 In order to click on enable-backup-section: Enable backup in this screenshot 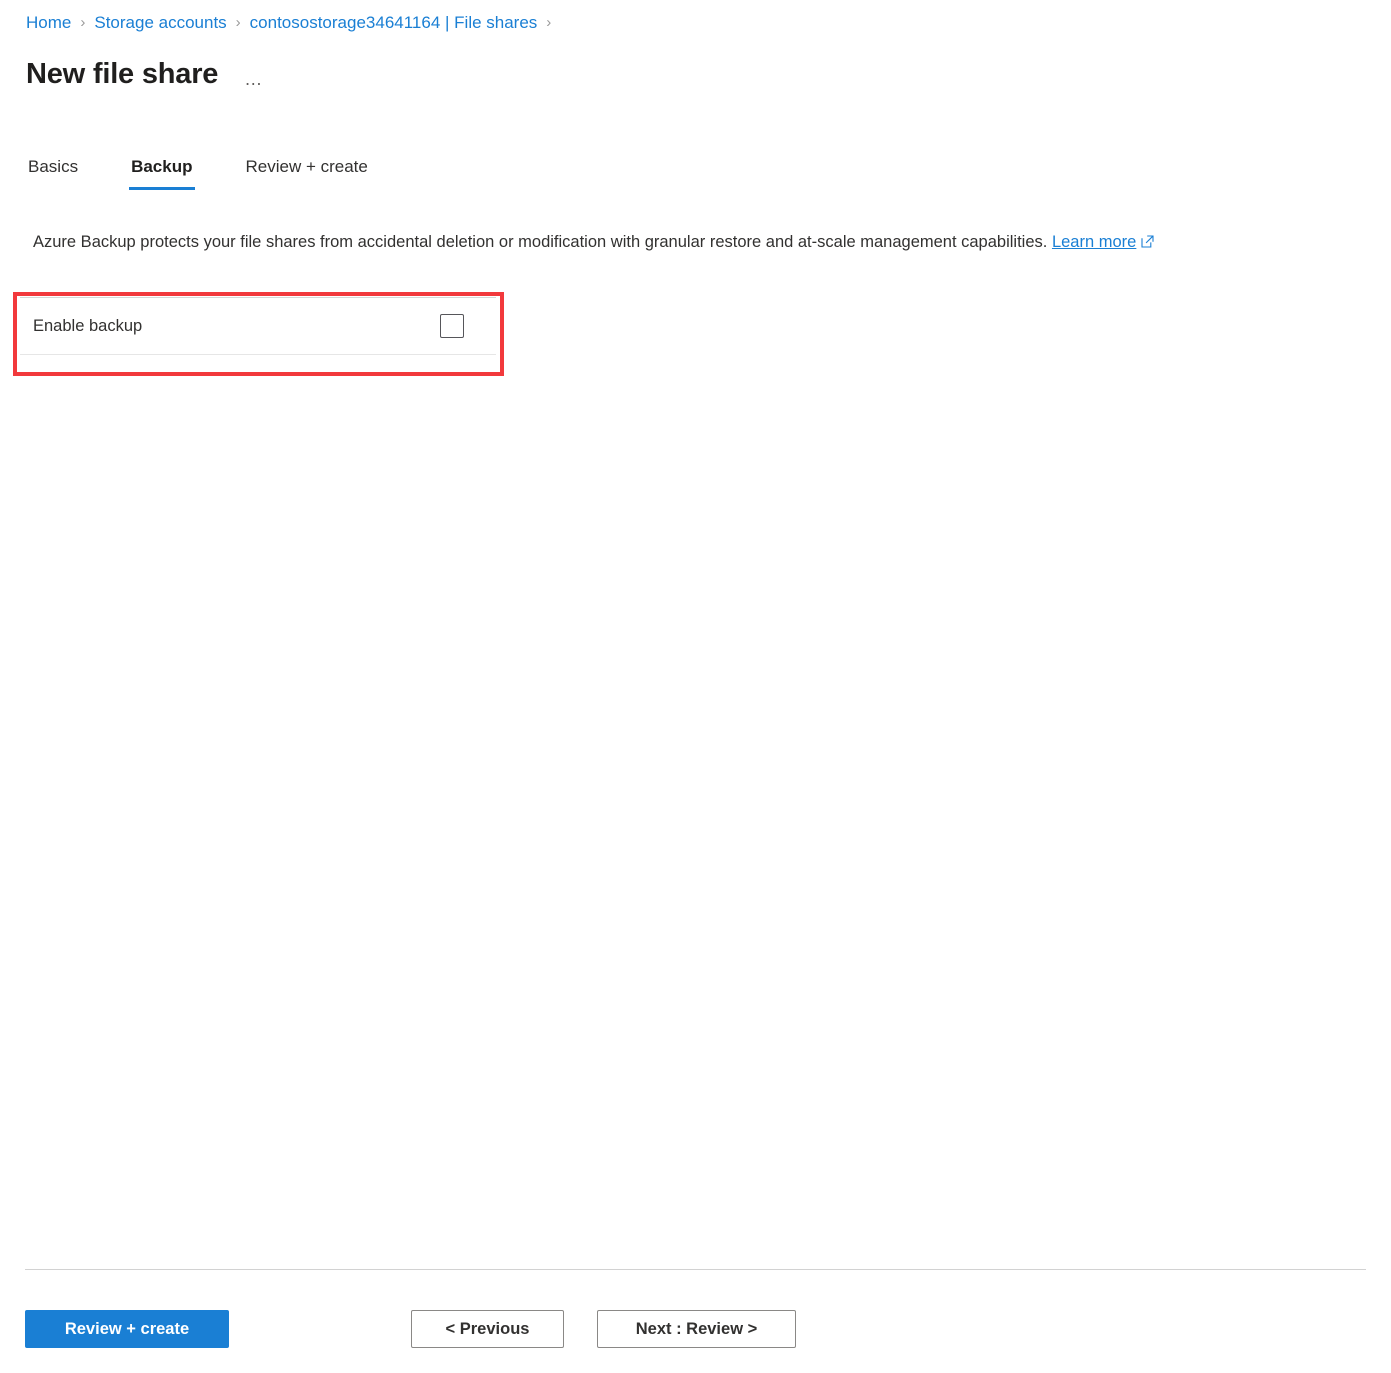, I will do `click(258, 326)`.